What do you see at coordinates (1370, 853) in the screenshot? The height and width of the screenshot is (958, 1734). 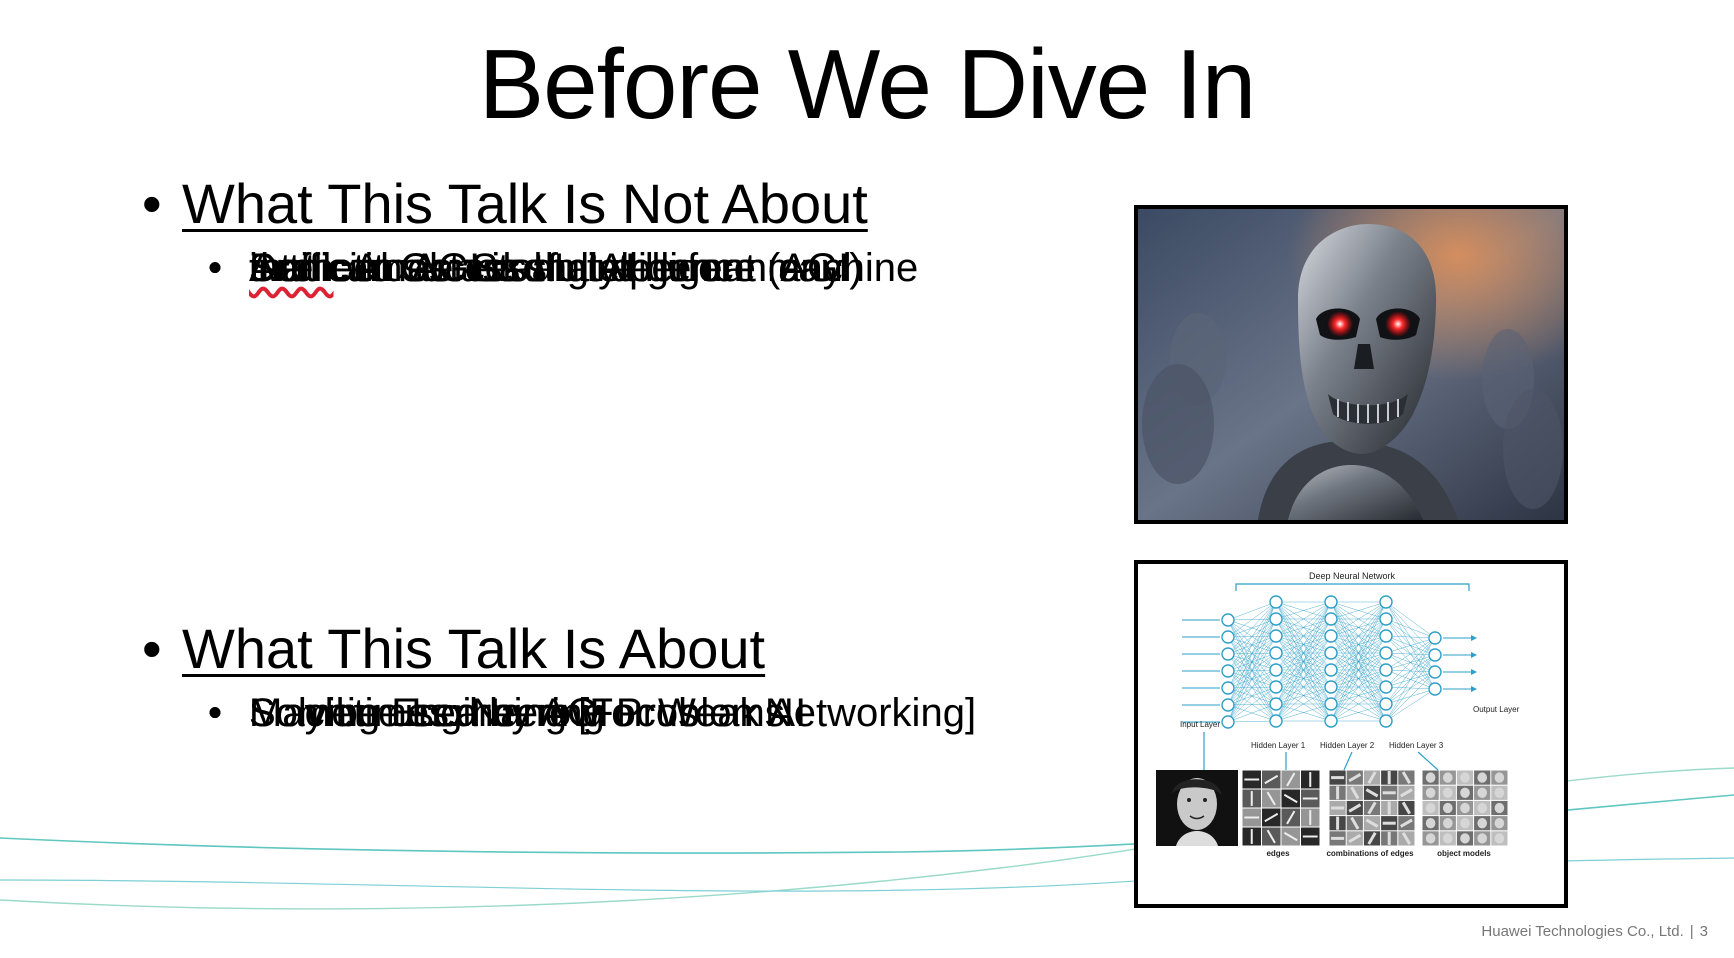 I see `feature-label: combinations of edges` at bounding box center [1370, 853].